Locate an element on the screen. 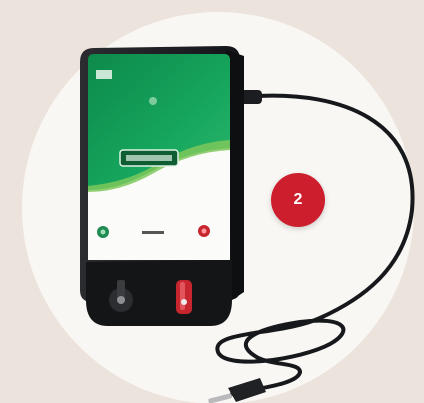 This screenshot has width=424, height=403. fence-terminal-icon is located at coordinates (184, 297).